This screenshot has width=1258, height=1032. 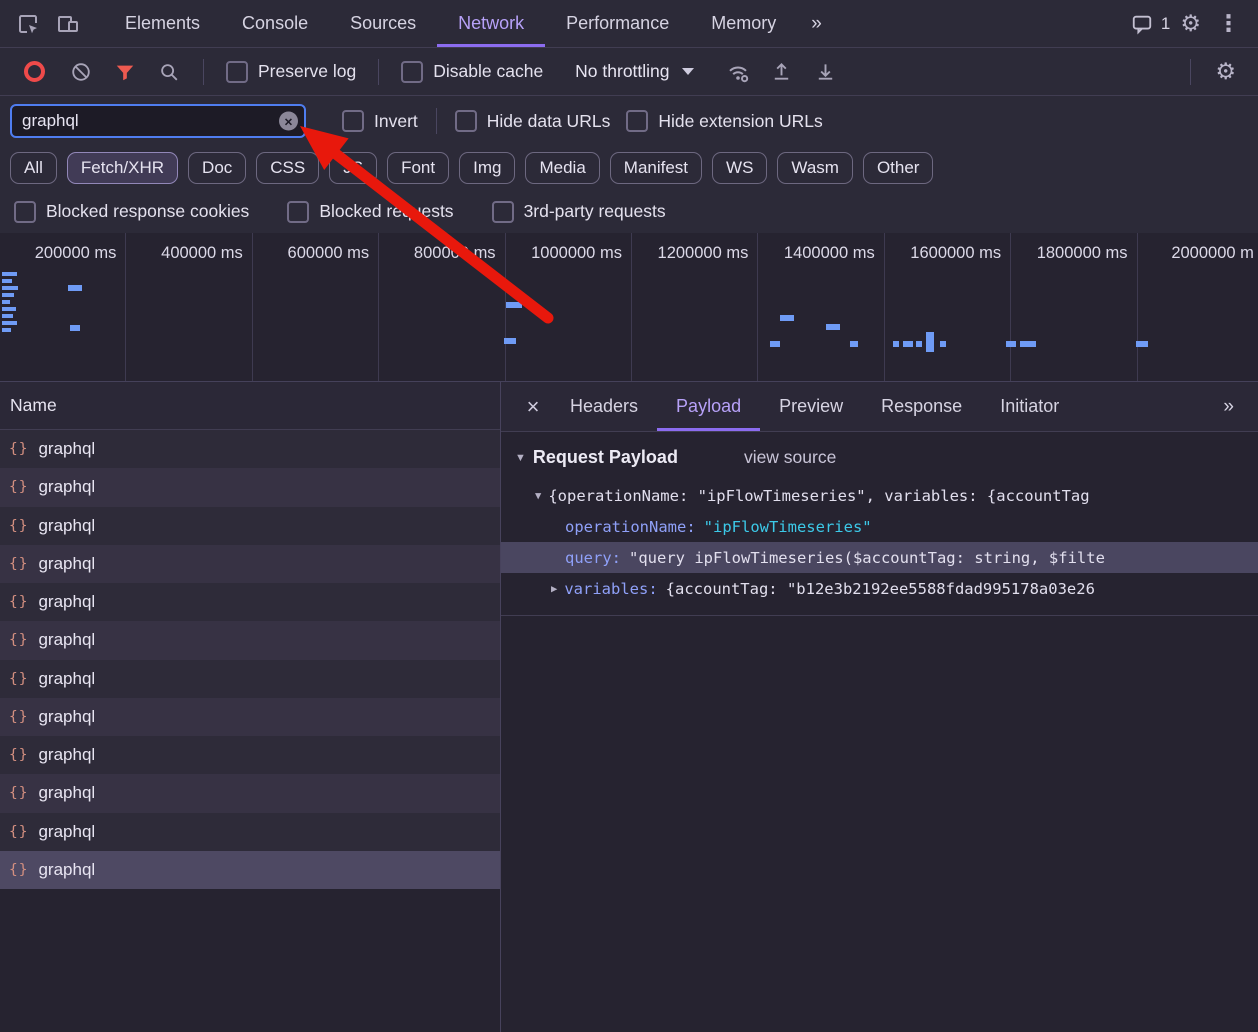 What do you see at coordinates (604, 406) in the screenshot?
I see `details-tab: Headers` at bounding box center [604, 406].